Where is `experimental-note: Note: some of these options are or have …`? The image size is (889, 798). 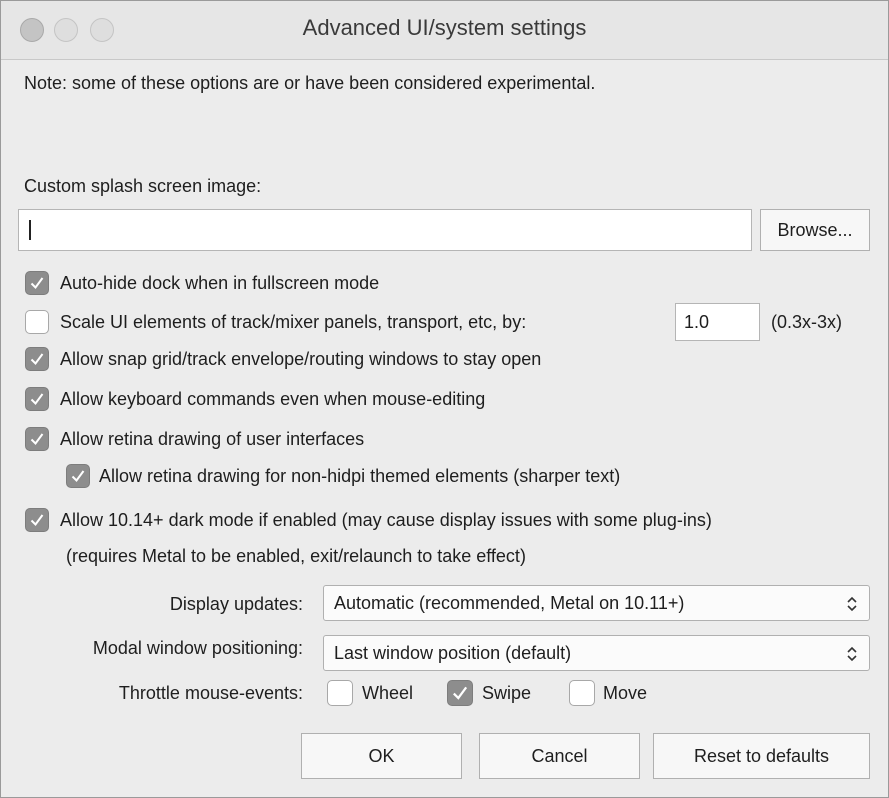 experimental-note: Note: some of these options are or have … is located at coordinates (310, 83).